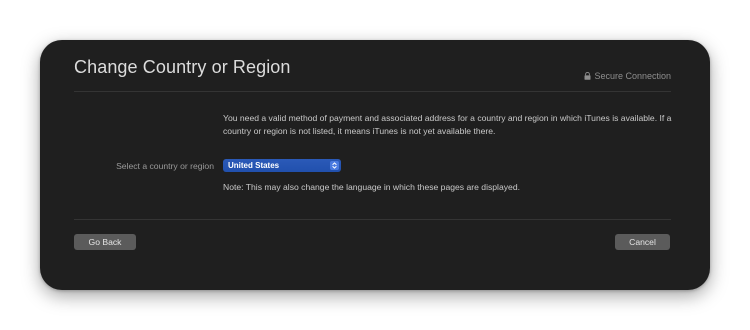 The height and width of the screenshot is (330, 750). Describe the element at coordinates (632, 76) in the screenshot. I see `secure-connection-label: Secure Connection` at that location.